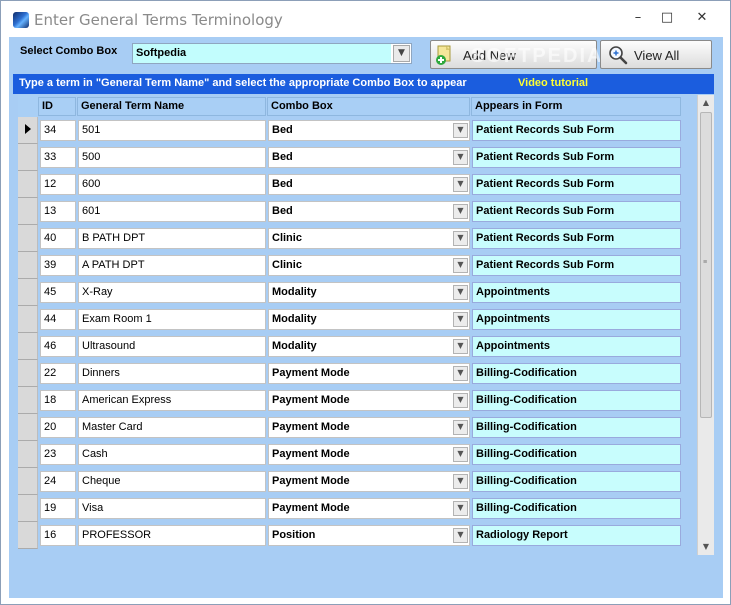 The height and width of the screenshot is (605, 731). I want to click on close-button: ✕, so click(702, 18).